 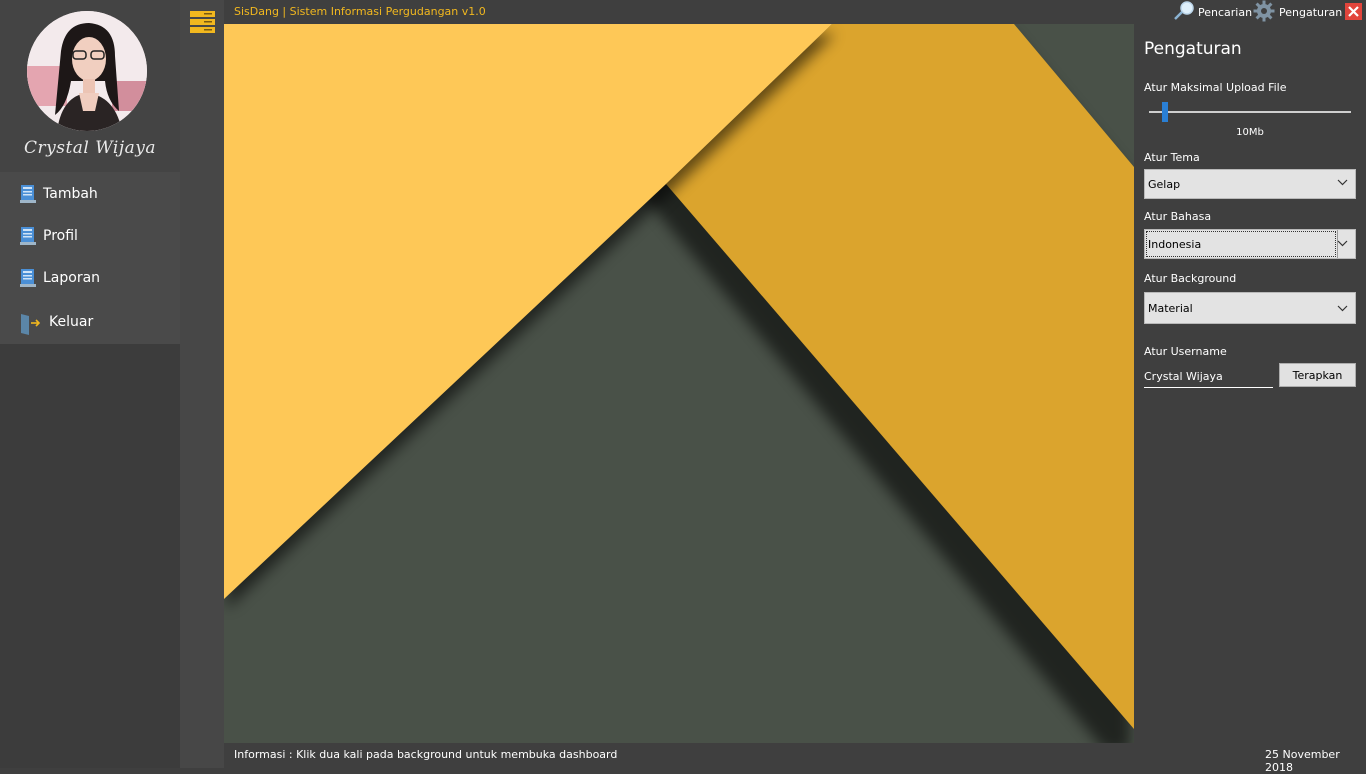 What do you see at coordinates (1190, 278) in the screenshot?
I see `background-label: Atur Background` at bounding box center [1190, 278].